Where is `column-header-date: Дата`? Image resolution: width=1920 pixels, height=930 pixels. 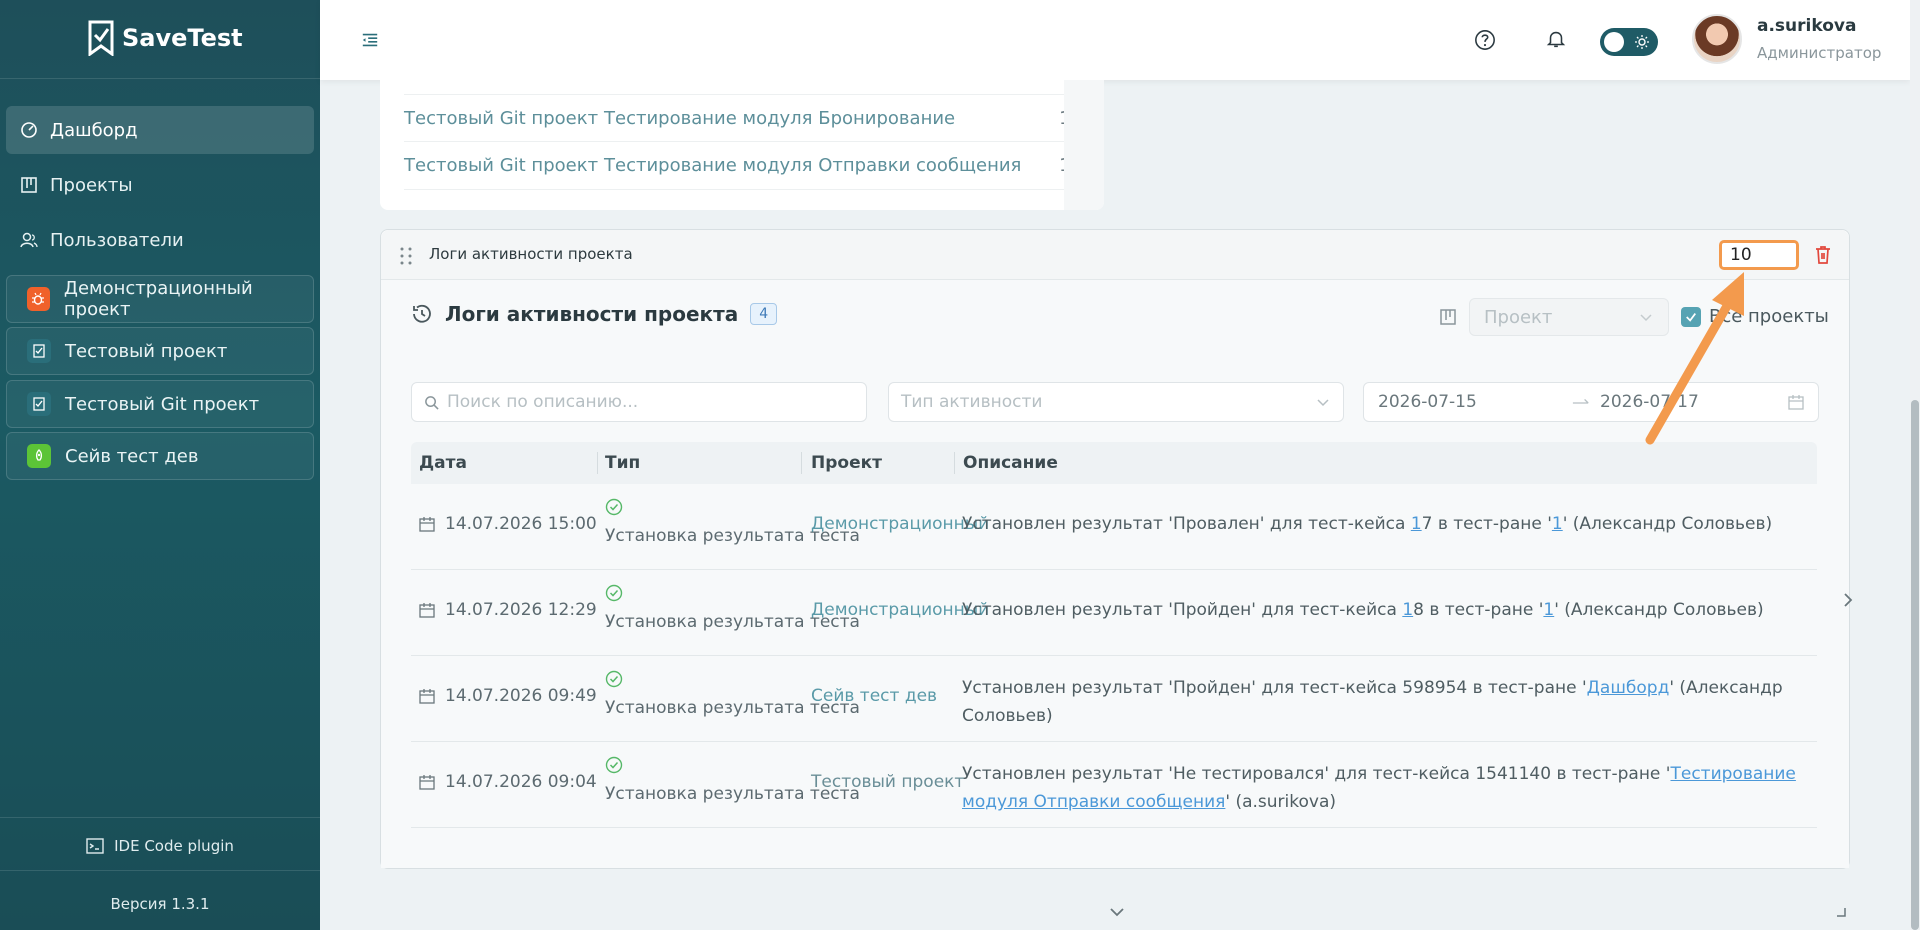
column-header-date: Дата is located at coordinates (443, 463).